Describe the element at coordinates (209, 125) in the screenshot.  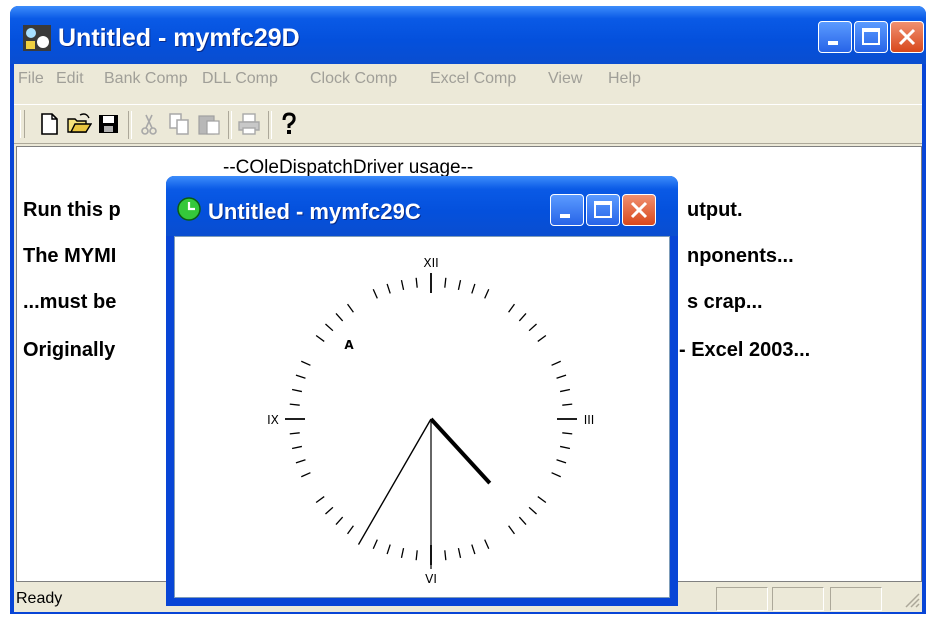
I see `paste-icon` at that location.